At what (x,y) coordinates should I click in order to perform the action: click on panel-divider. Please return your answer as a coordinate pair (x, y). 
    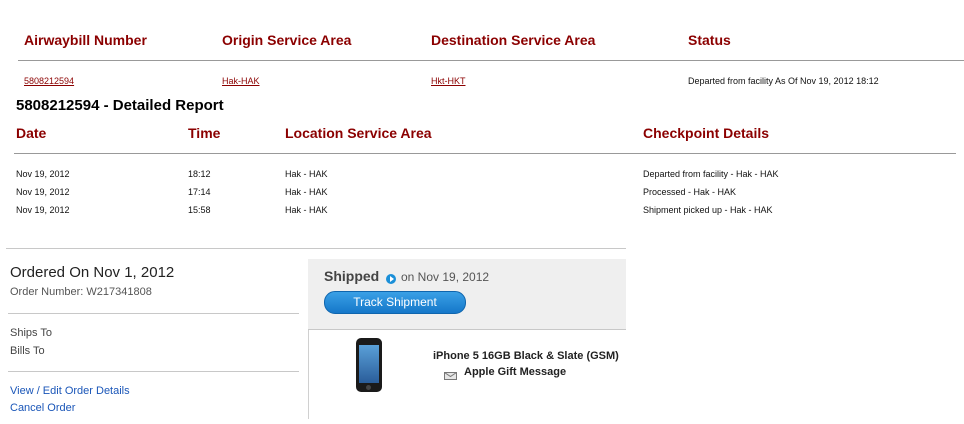
    Looking at the image, I should click on (467, 329).